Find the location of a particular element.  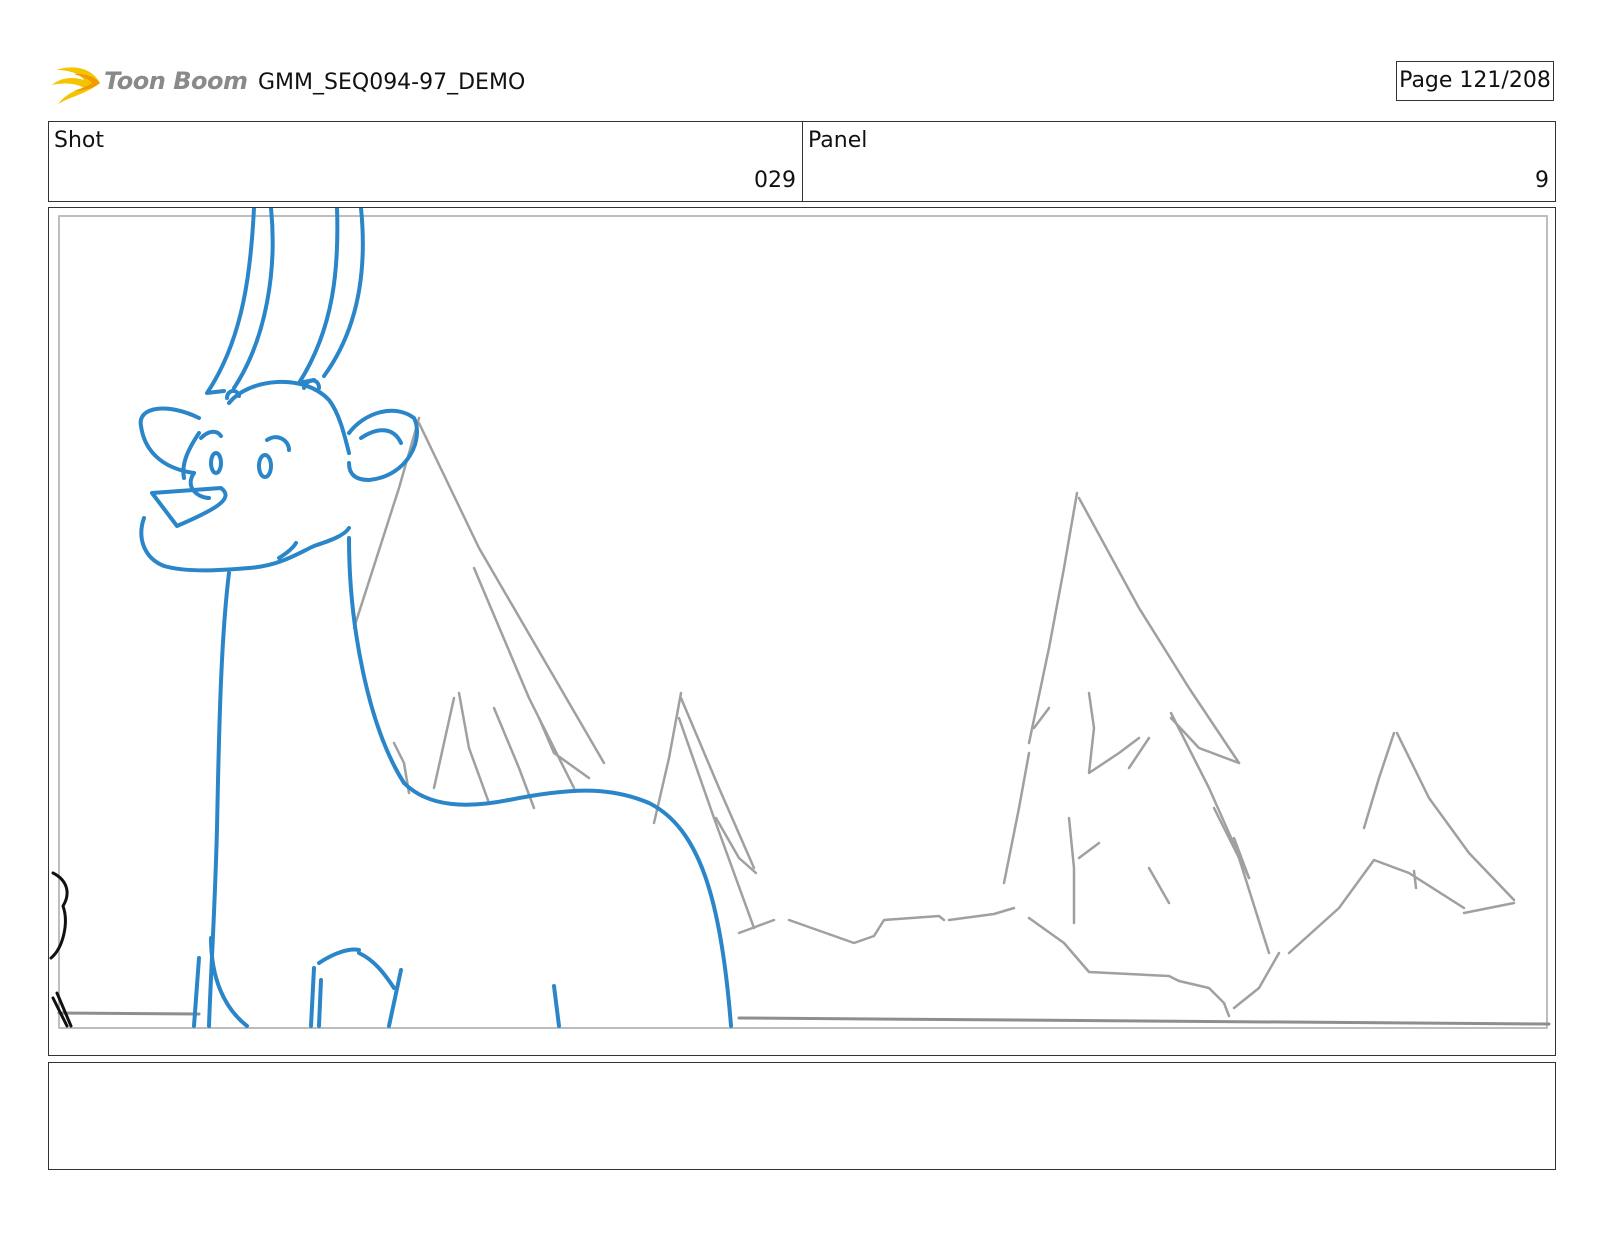

shot-label: Shot is located at coordinates (79, 140).